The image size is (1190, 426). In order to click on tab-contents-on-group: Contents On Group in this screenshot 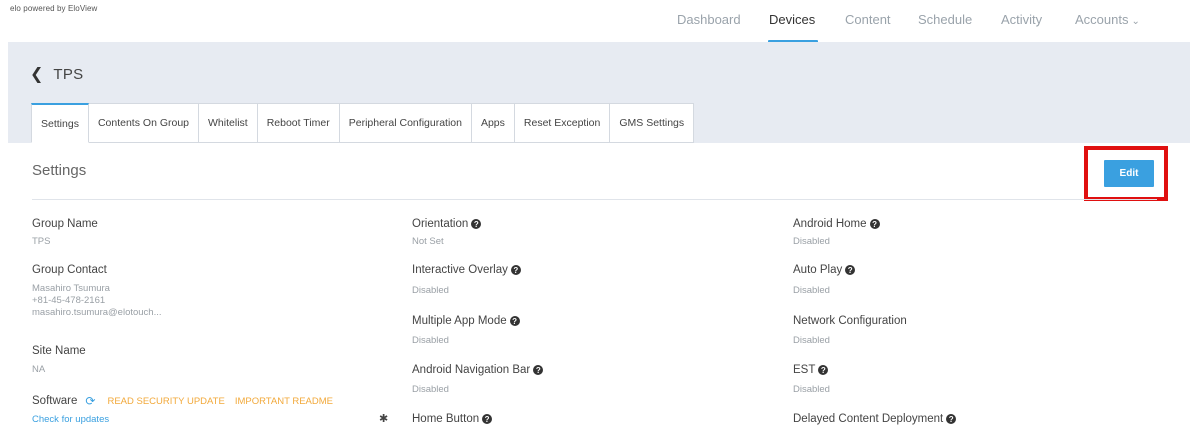, I will do `click(144, 123)`.